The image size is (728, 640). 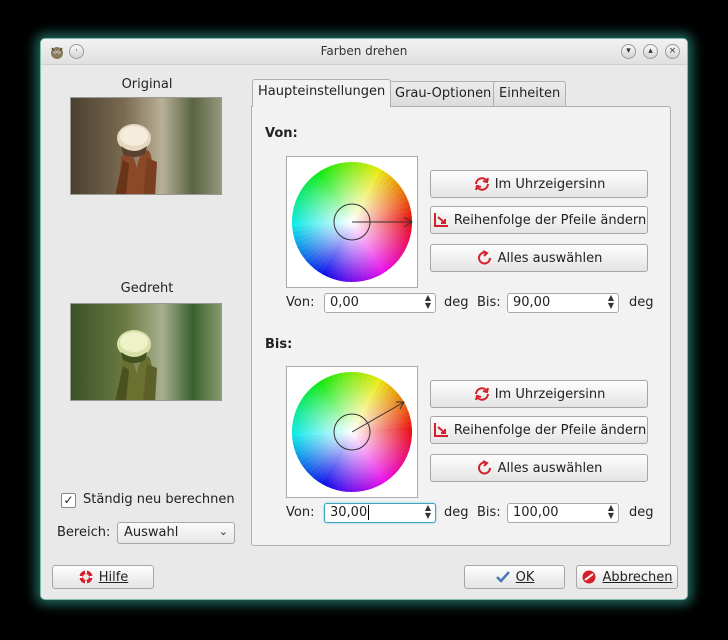 What do you see at coordinates (550, 394) in the screenshot?
I see `to-clockwise-label: Im Uhrzeigersinn` at bounding box center [550, 394].